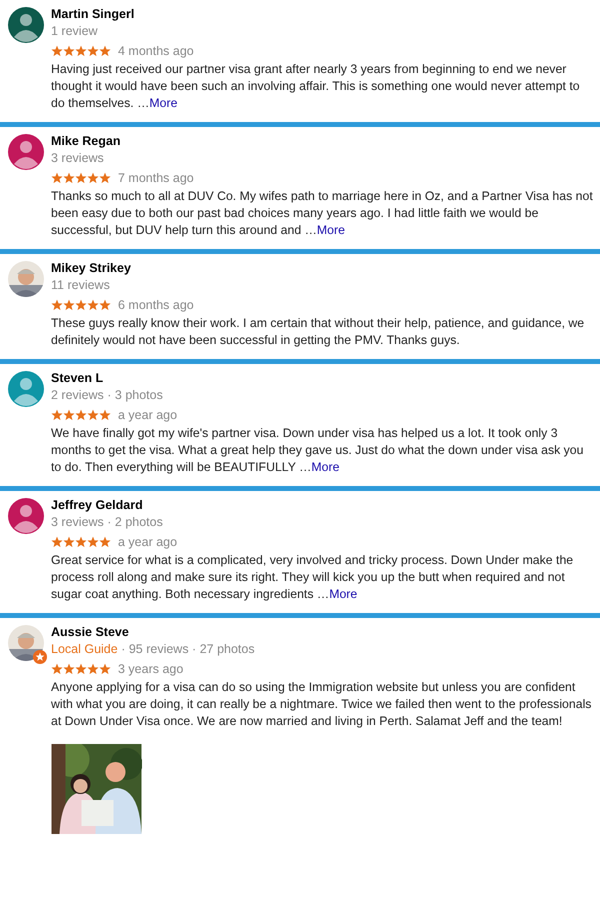  Describe the element at coordinates (151, 669) in the screenshot. I see `review-date: 3 years ago` at that location.